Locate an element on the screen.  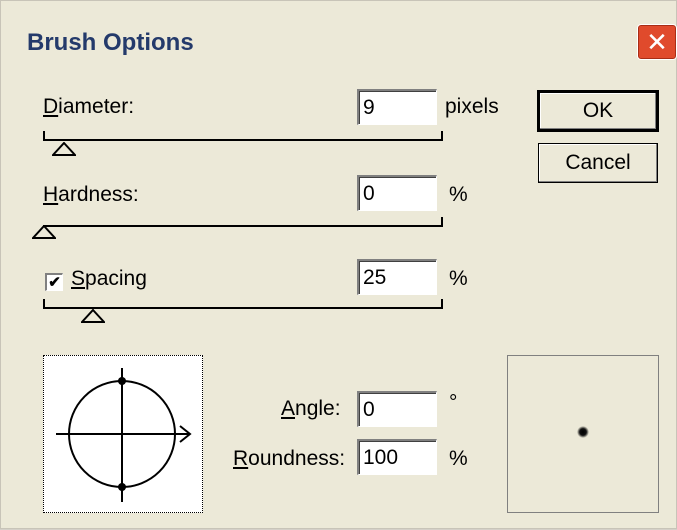
spacing-label: Spacing is located at coordinates (109, 278).